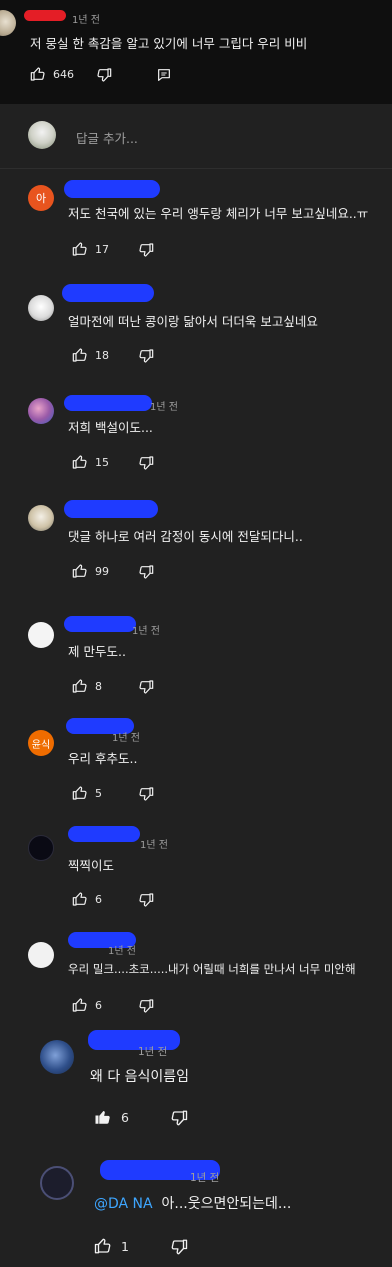  What do you see at coordinates (196, 52) in the screenshot?
I see `parent-comment: 1년 전 저 뭉실 한 촉감을 알고 있기에 너무 그립다 우리 비비 646` at bounding box center [196, 52].